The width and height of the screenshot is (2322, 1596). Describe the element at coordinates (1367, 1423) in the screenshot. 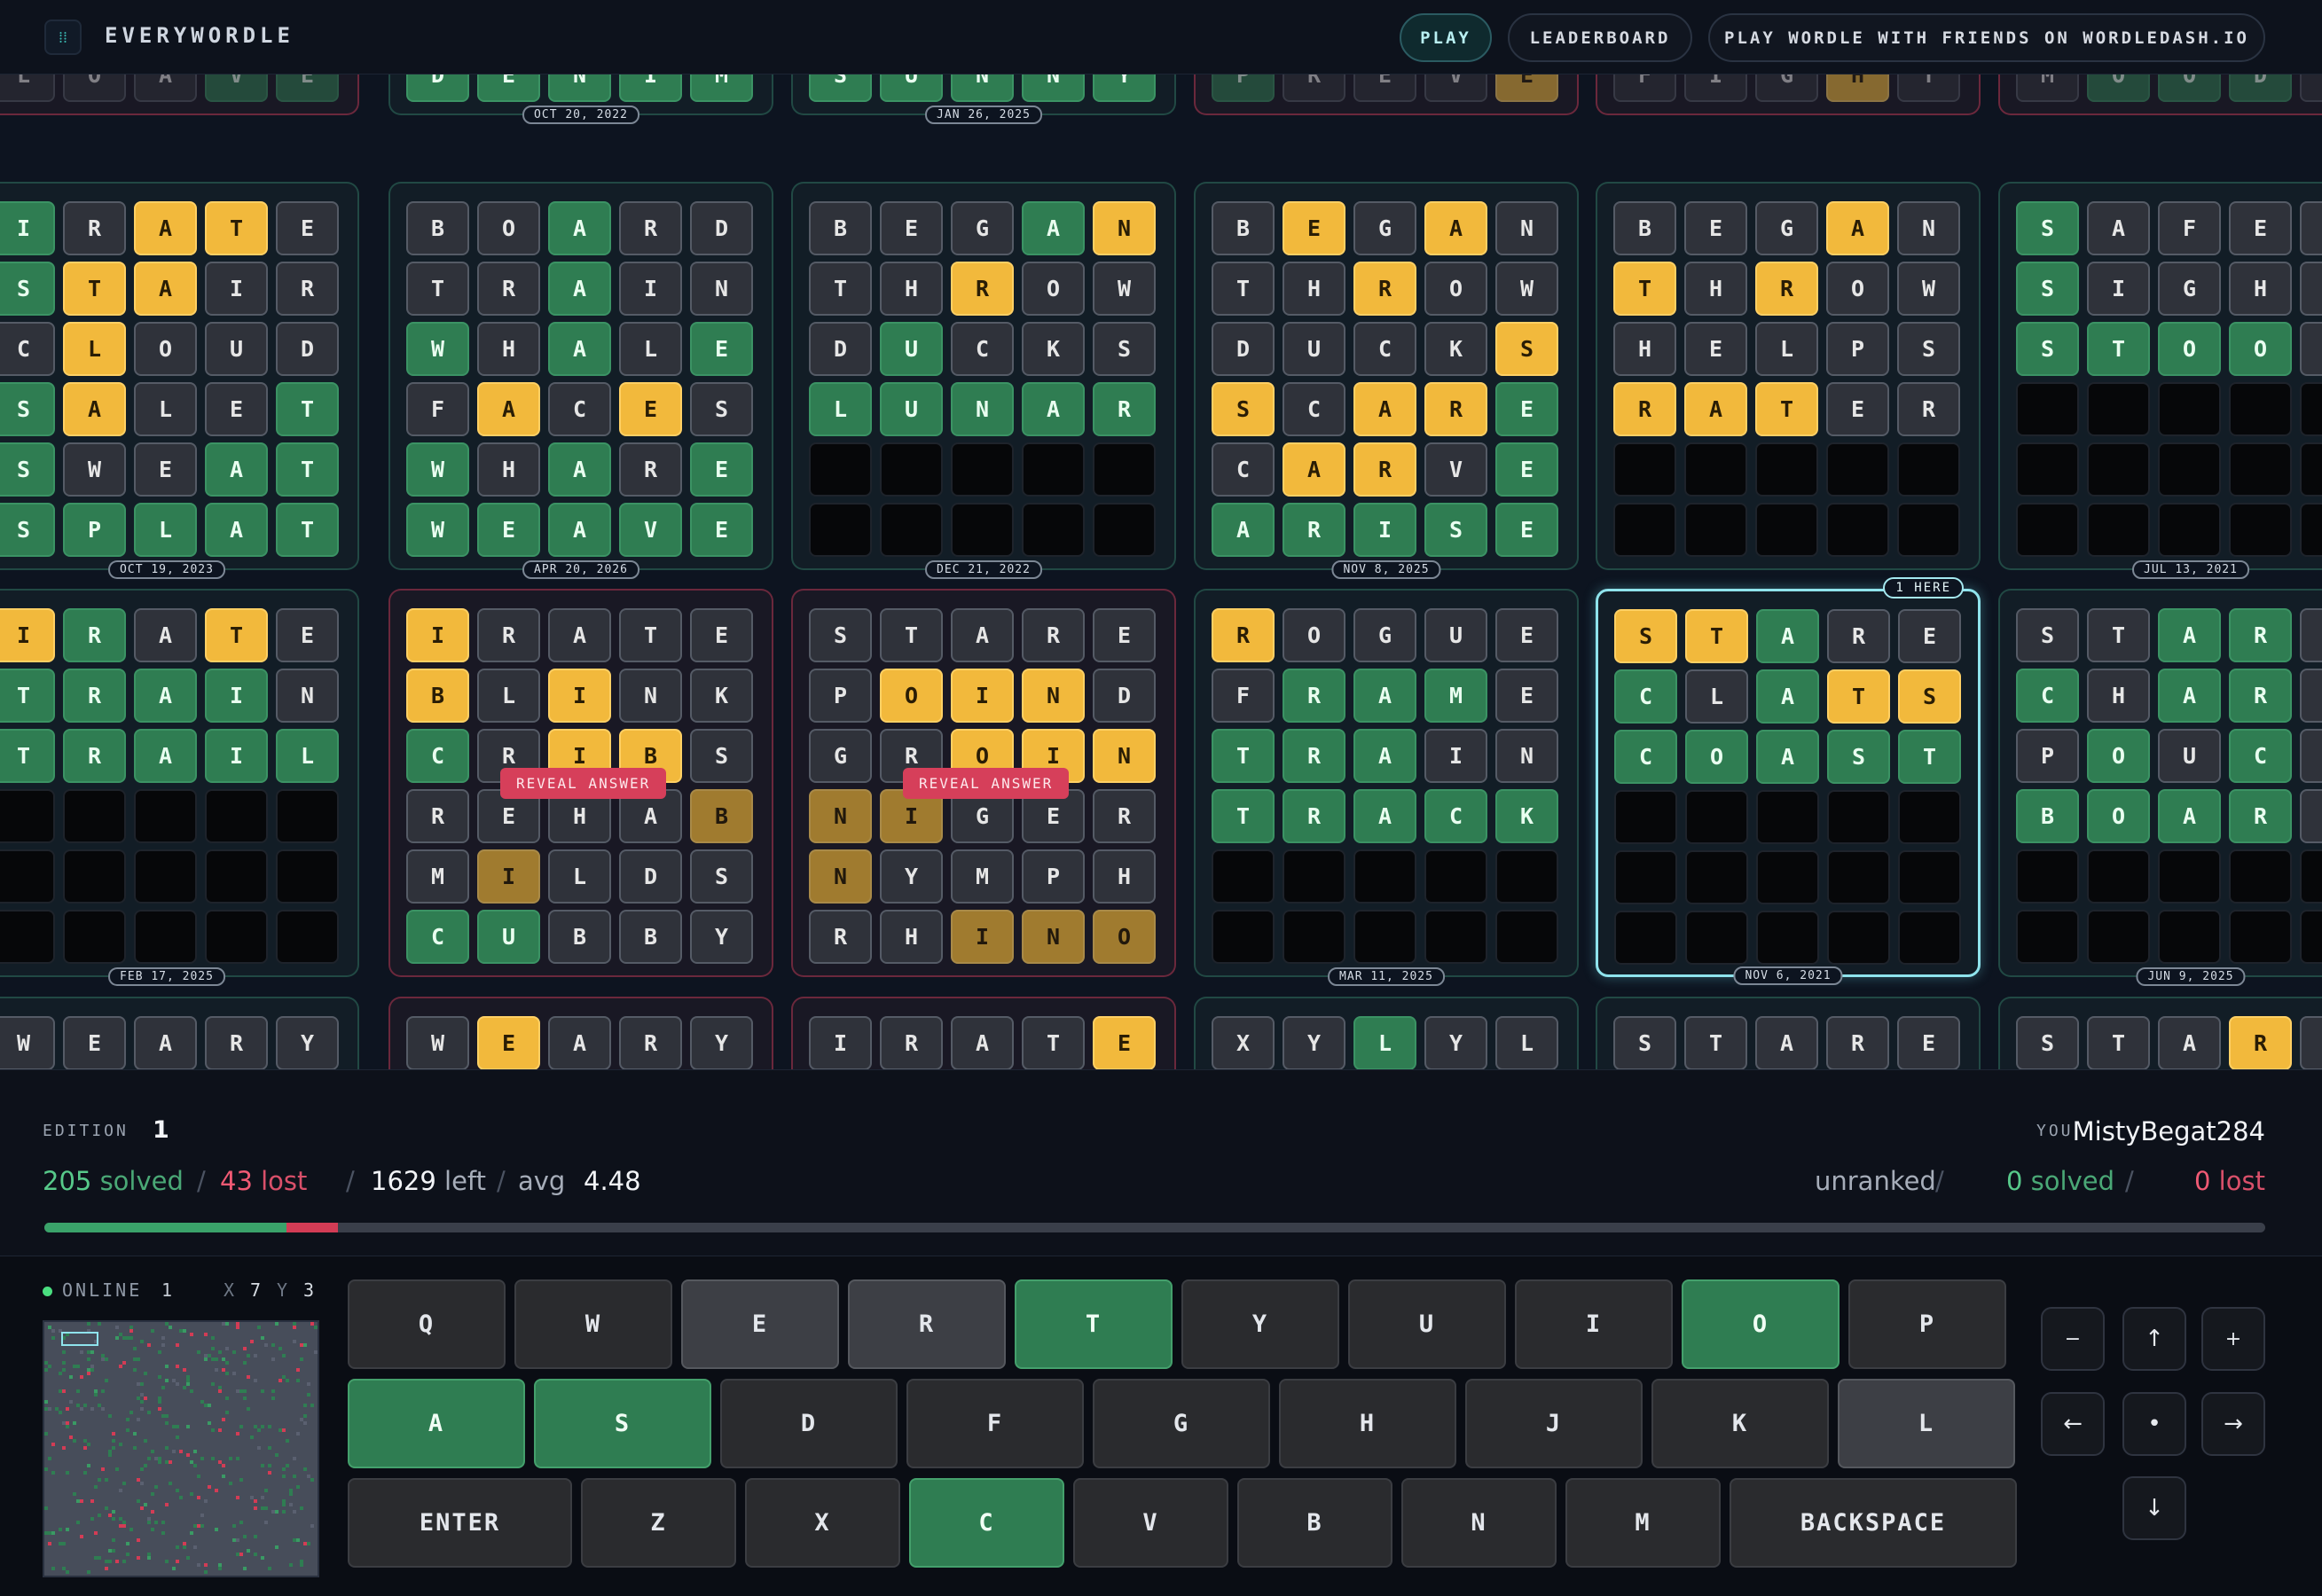

I see `key-h: H` at that location.